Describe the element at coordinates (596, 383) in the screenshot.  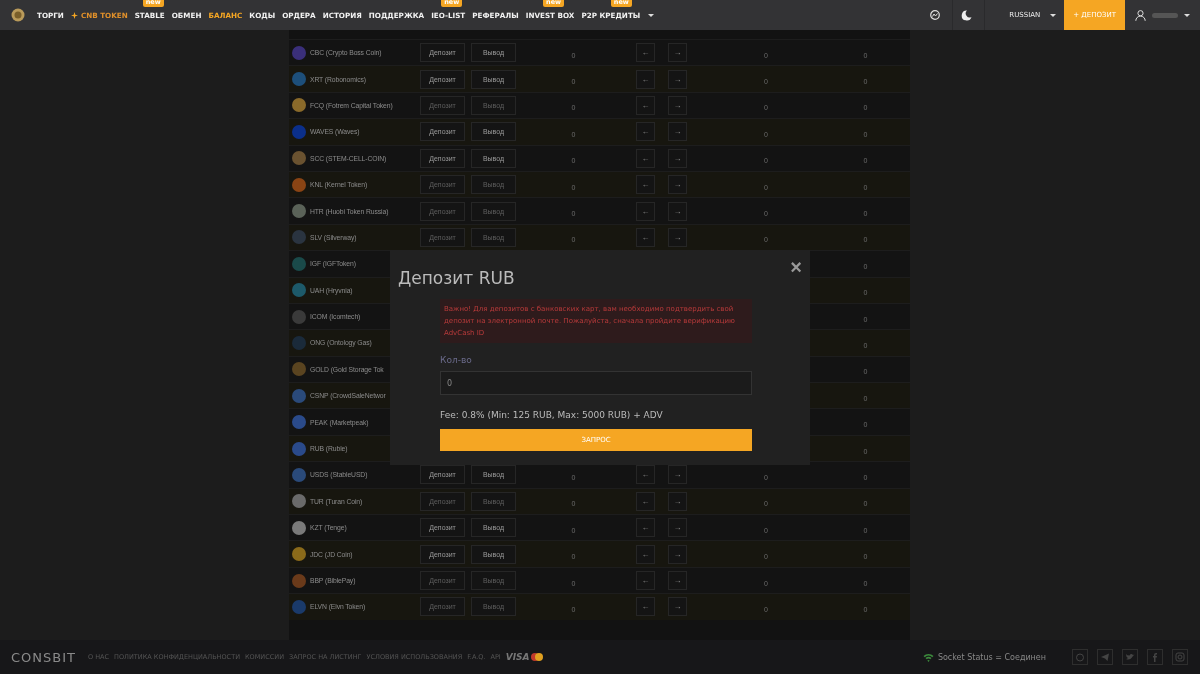
I see `amount-field: 0` at that location.